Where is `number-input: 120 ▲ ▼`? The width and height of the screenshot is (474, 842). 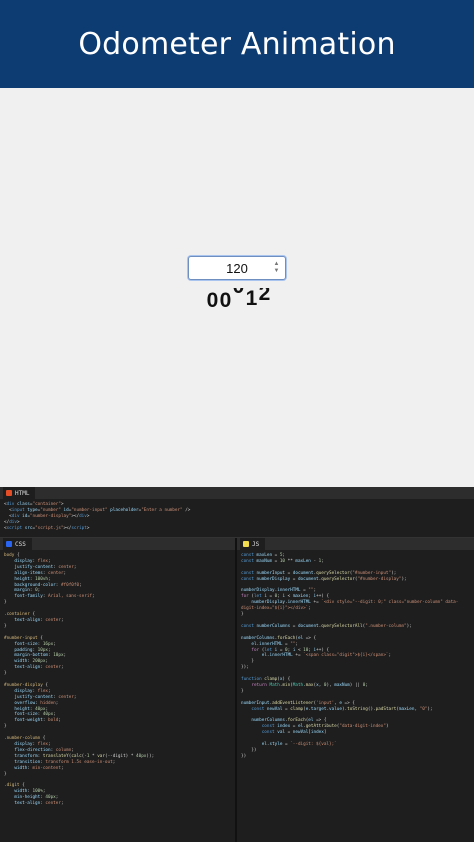 number-input: 120 ▲ ▼ is located at coordinates (237, 268).